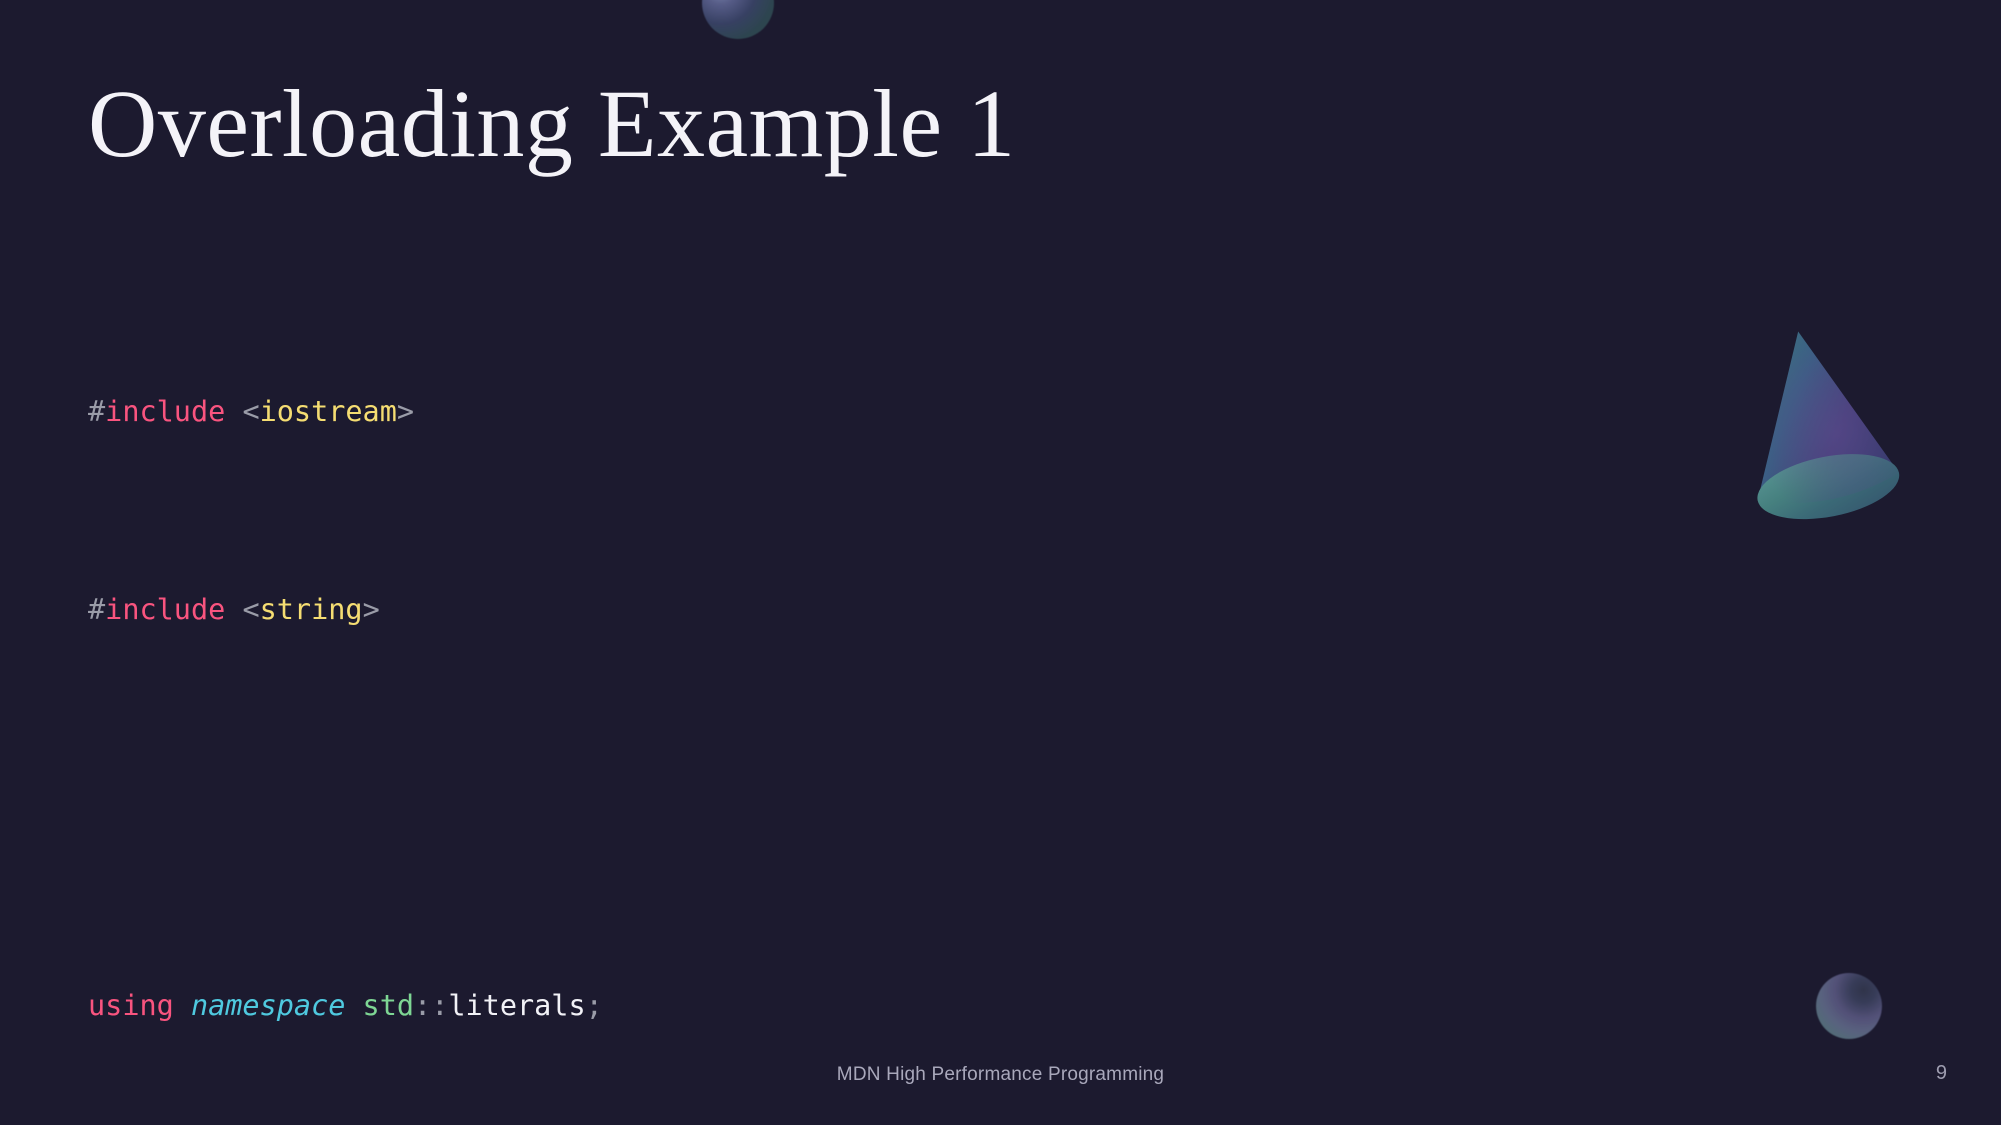 Image resolution: width=2001 pixels, height=1125 pixels. What do you see at coordinates (131, 1005) in the screenshot?
I see `token-using: using` at bounding box center [131, 1005].